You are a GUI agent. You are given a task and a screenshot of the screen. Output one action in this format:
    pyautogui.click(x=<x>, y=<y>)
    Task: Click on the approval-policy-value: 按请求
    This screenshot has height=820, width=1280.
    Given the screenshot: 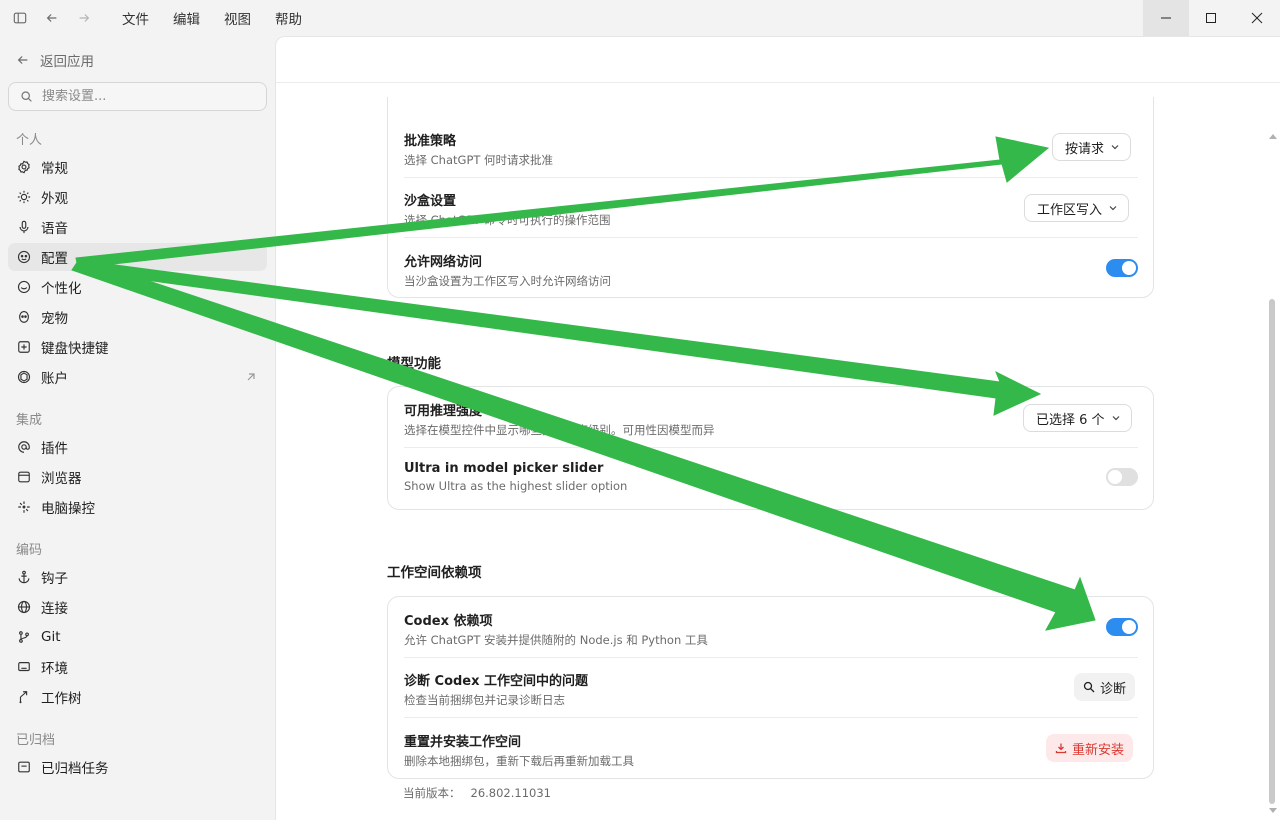 What is the action you would take?
    pyautogui.click(x=1085, y=149)
    